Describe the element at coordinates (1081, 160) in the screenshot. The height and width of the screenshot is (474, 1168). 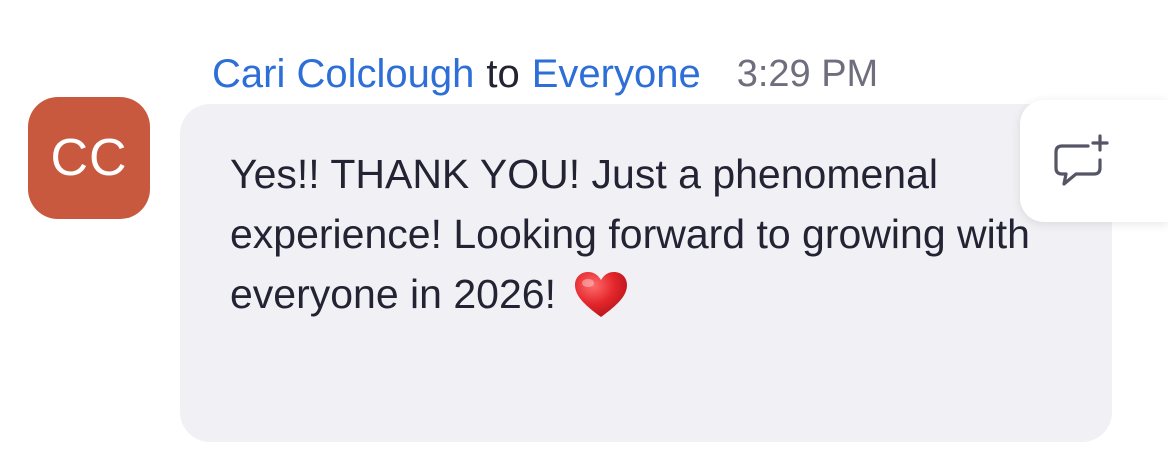
I see `comment-add-icon` at that location.